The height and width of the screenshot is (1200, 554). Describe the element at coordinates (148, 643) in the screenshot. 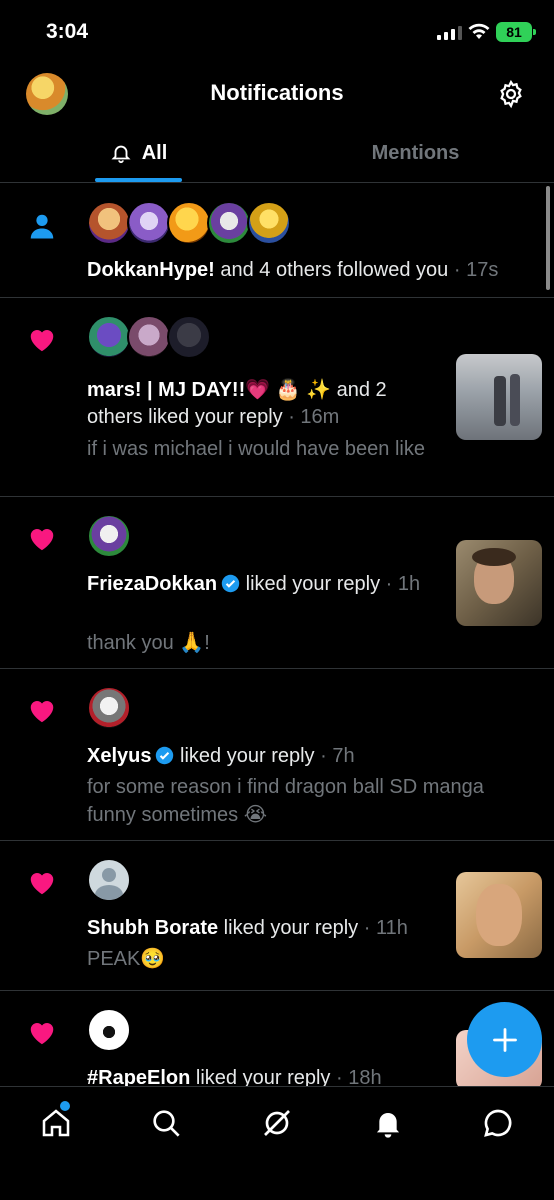

I see `reply-snippet: thank you 🙏!` at that location.